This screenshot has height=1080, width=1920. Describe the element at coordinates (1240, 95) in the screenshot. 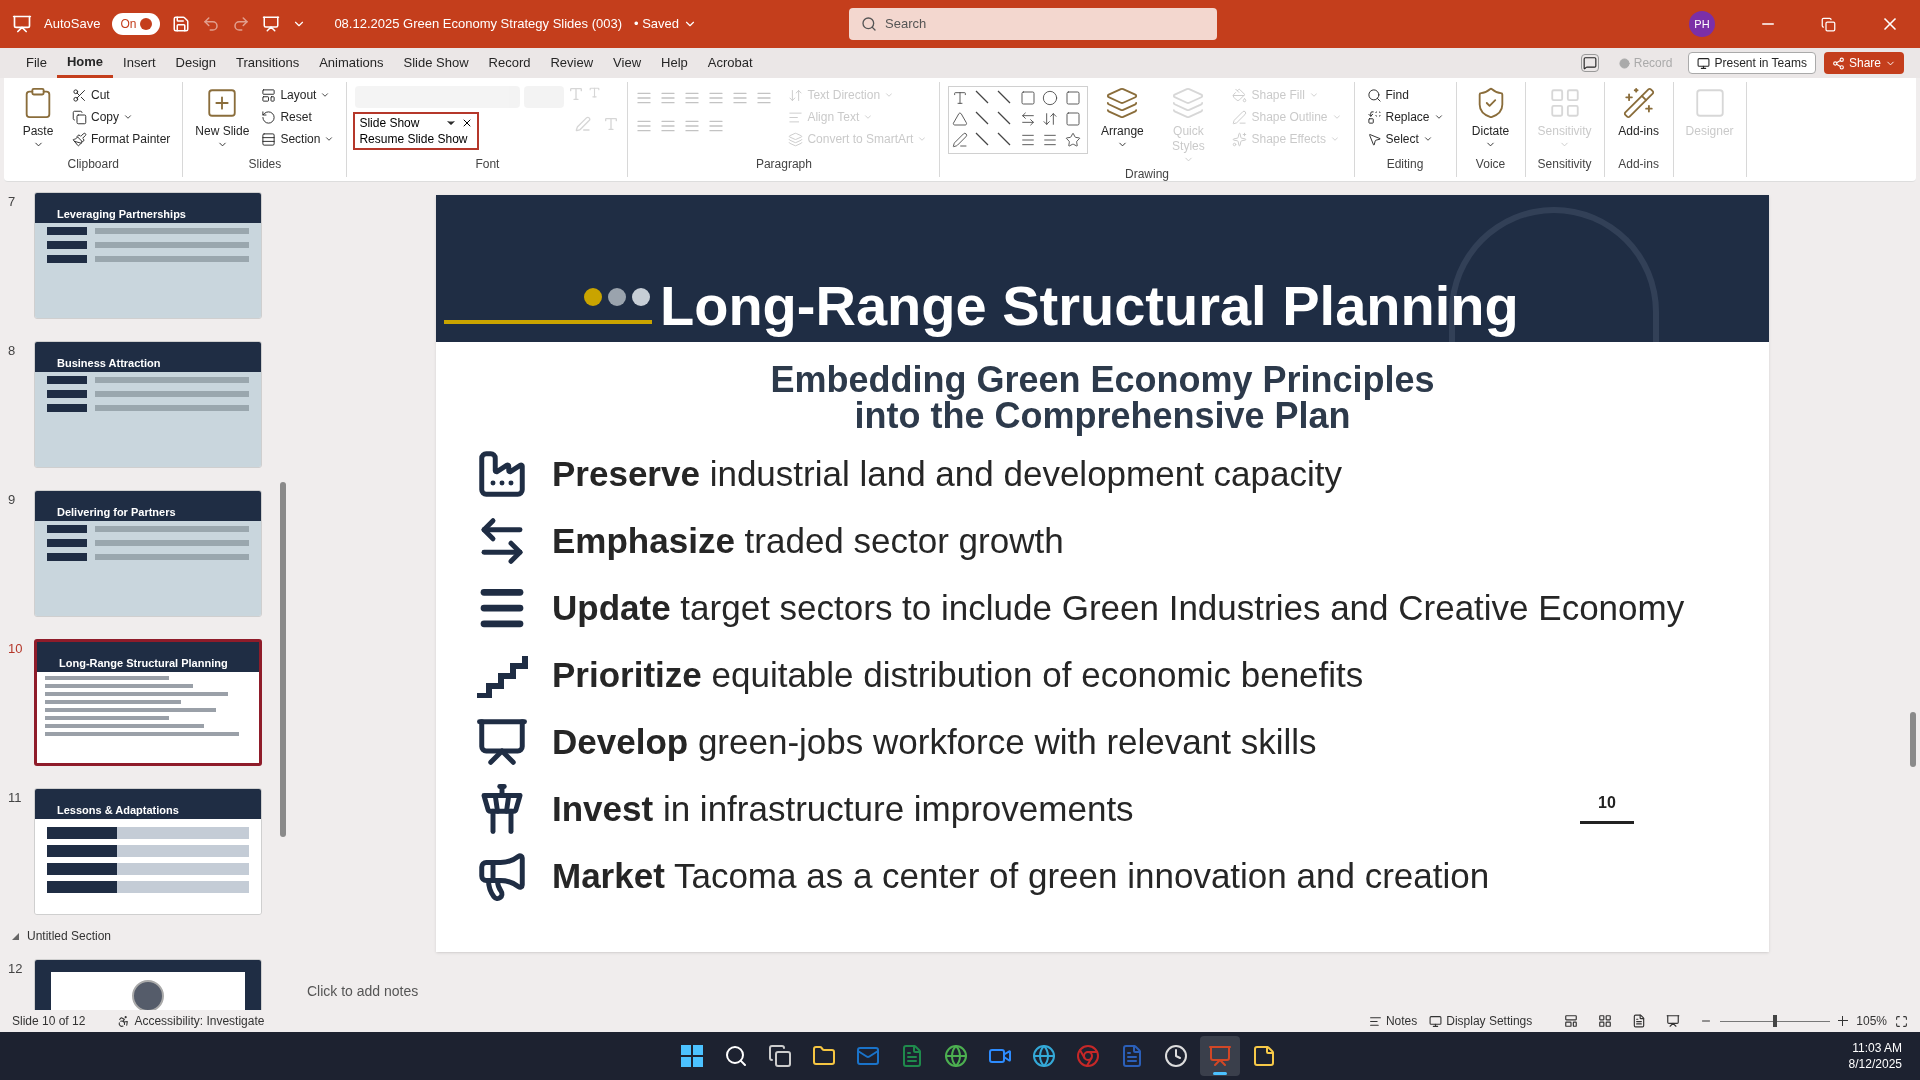

I see `paint-bucket-icon` at that location.